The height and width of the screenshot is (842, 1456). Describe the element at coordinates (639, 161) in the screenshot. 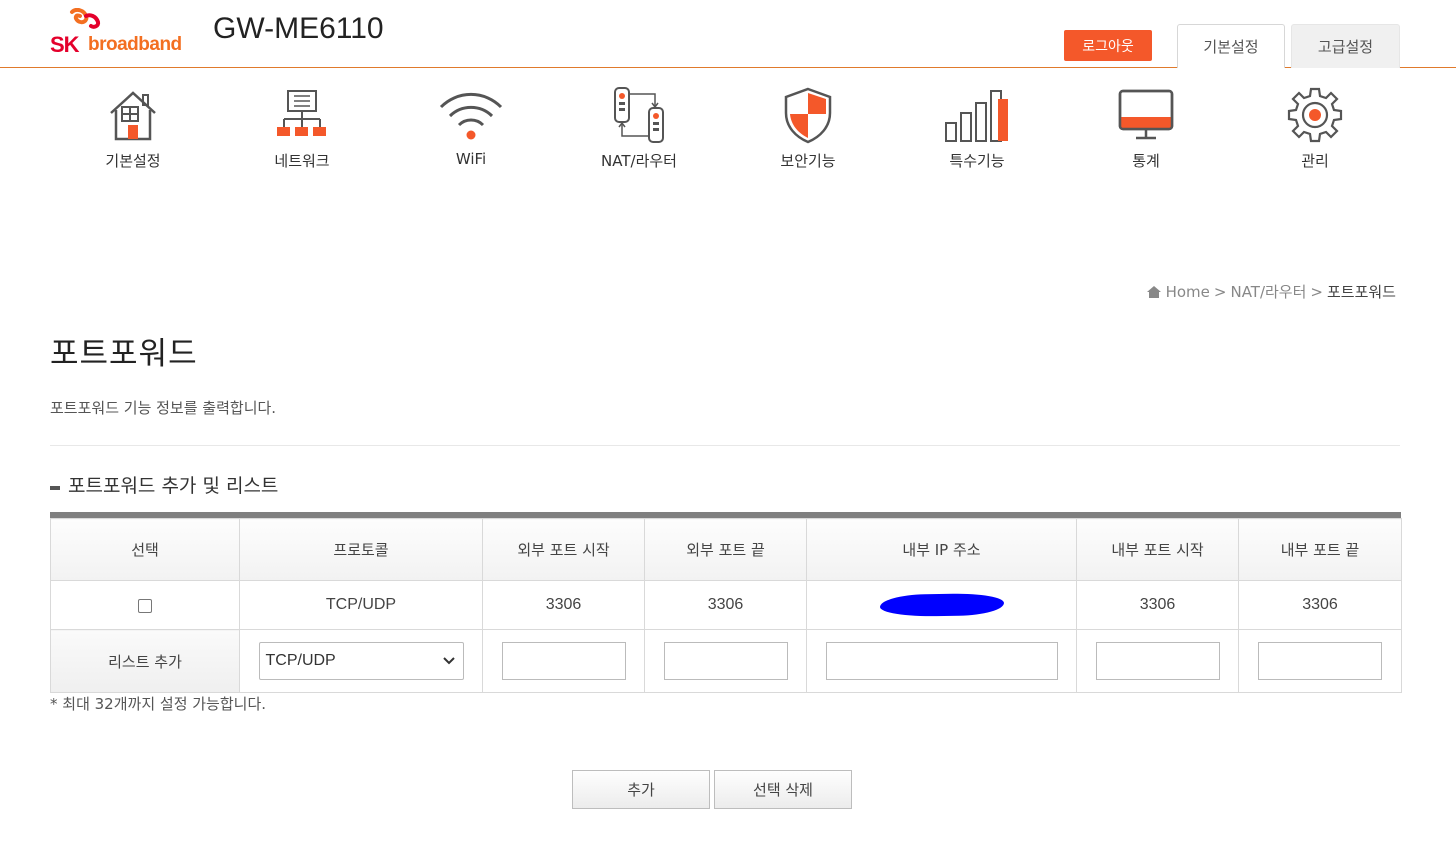

I see `nav-label: NAT/라우터` at that location.